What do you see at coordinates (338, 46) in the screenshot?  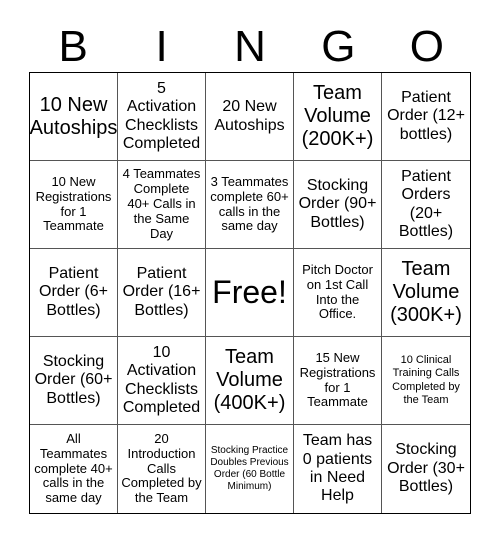 I see `header-letter-g: G` at bounding box center [338, 46].